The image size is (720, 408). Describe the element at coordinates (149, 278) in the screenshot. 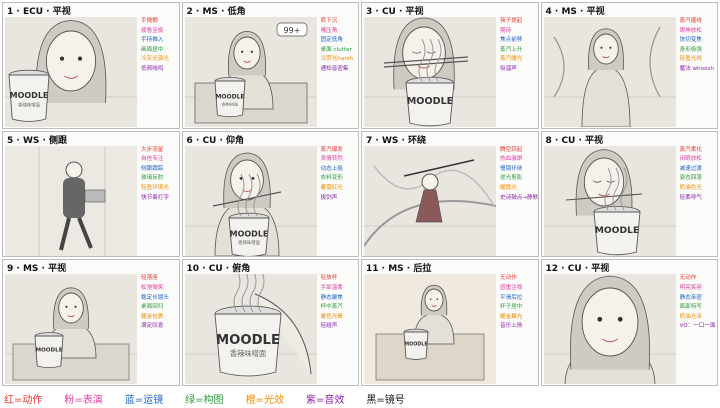

I see `note-red: 轻落座` at that location.